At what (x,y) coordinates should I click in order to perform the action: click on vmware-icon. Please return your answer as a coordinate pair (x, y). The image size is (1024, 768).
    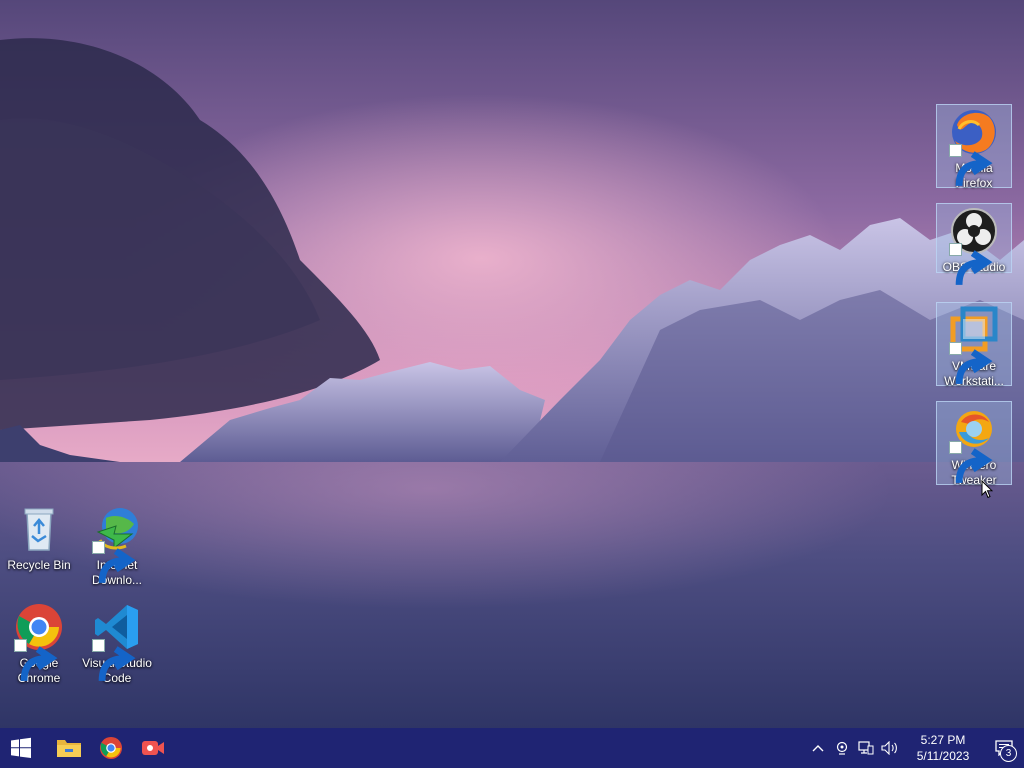
    Looking at the image, I should click on (974, 345).